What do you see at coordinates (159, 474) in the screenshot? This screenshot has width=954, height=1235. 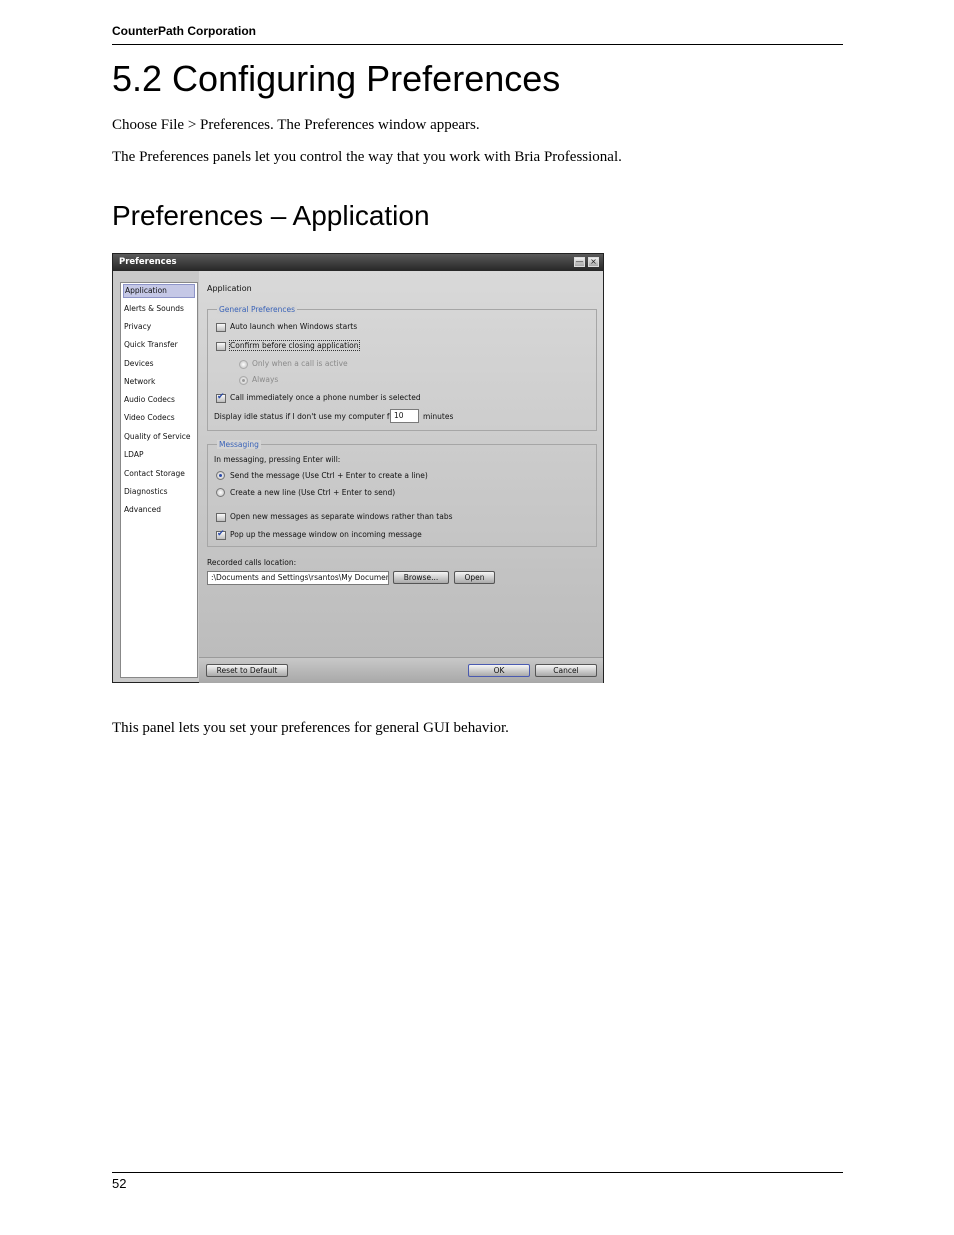 I see `sidebar-item-contact-storage: Contact Storage` at bounding box center [159, 474].